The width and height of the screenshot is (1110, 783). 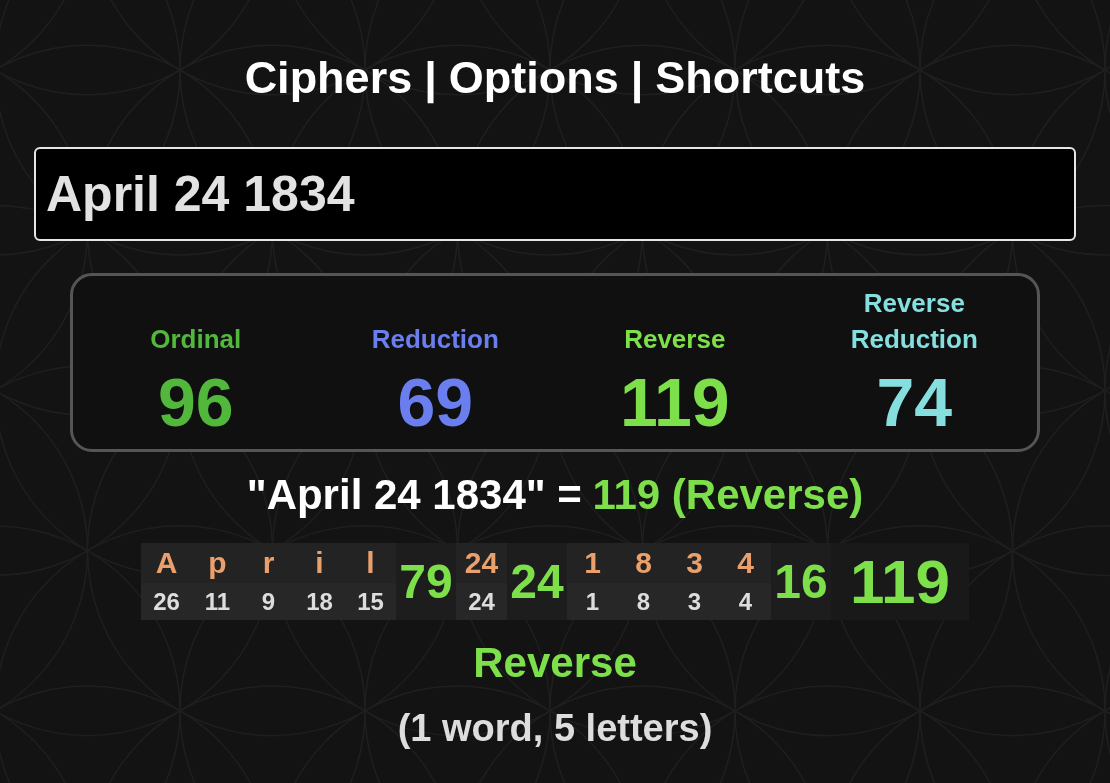 What do you see at coordinates (537, 581) in the screenshot?
I see `word-total: 24` at bounding box center [537, 581].